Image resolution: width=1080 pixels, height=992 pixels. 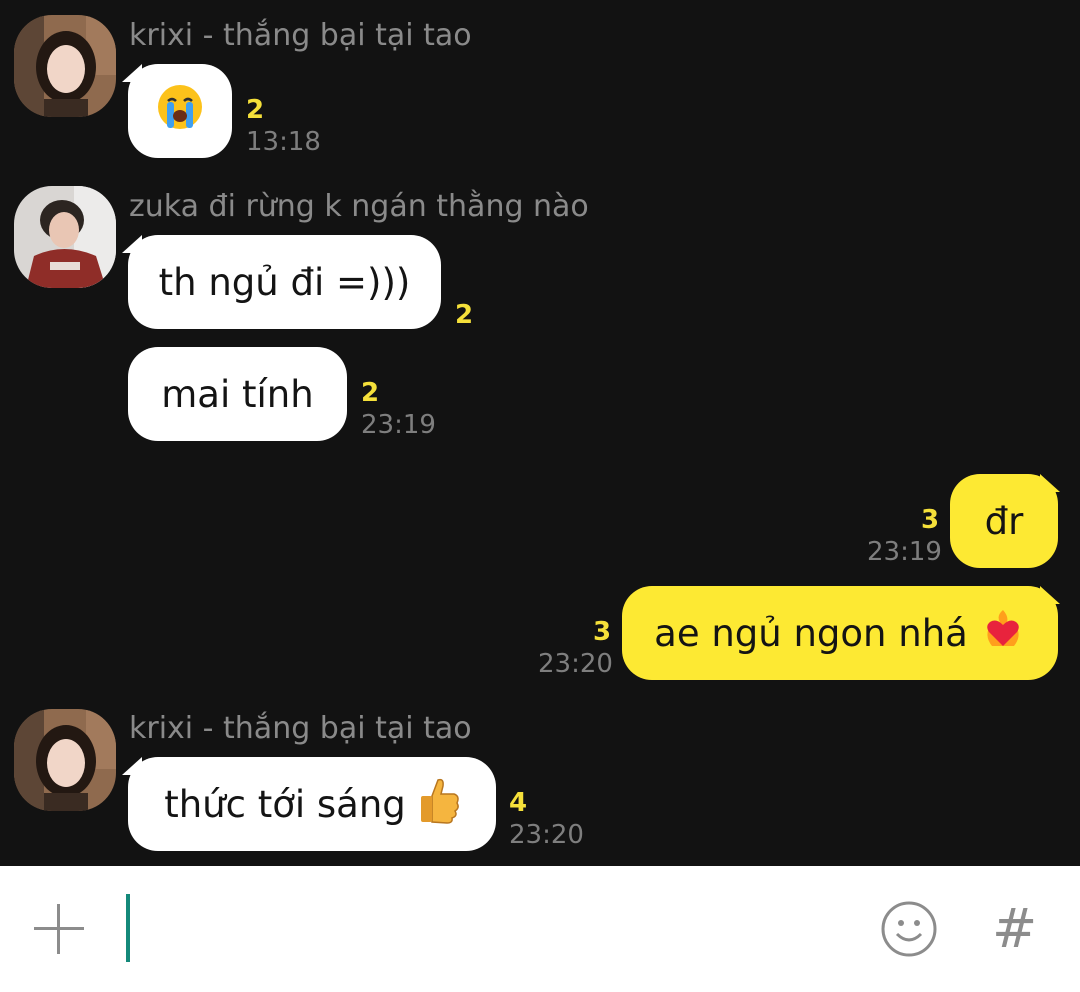 I want to click on message-time: 13:18, so click(x=283, y=142).